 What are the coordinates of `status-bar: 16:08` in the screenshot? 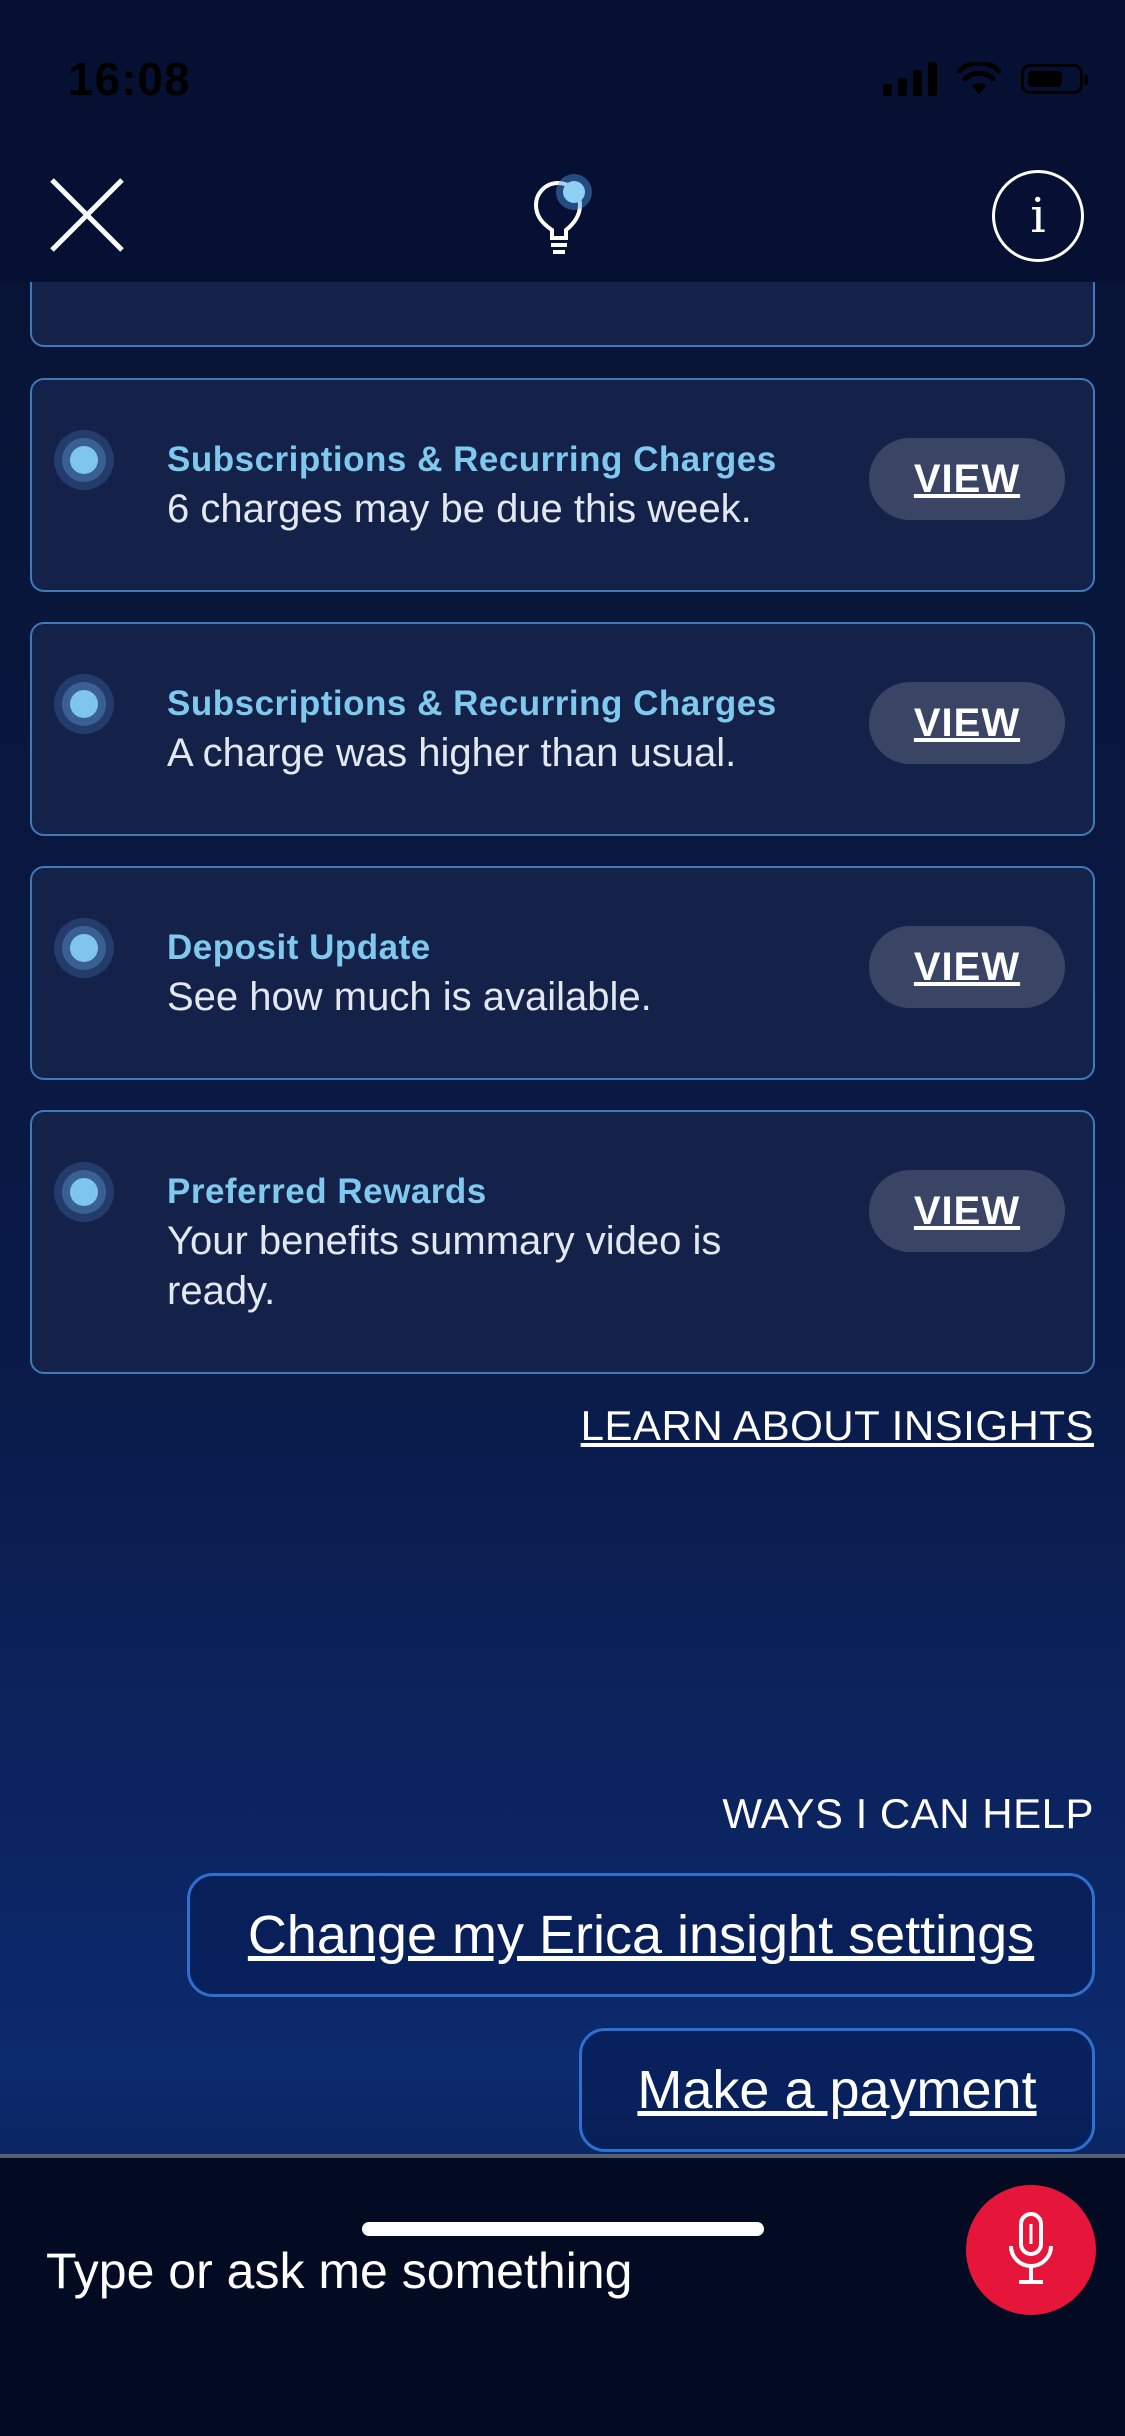 It's located at (562, 75).